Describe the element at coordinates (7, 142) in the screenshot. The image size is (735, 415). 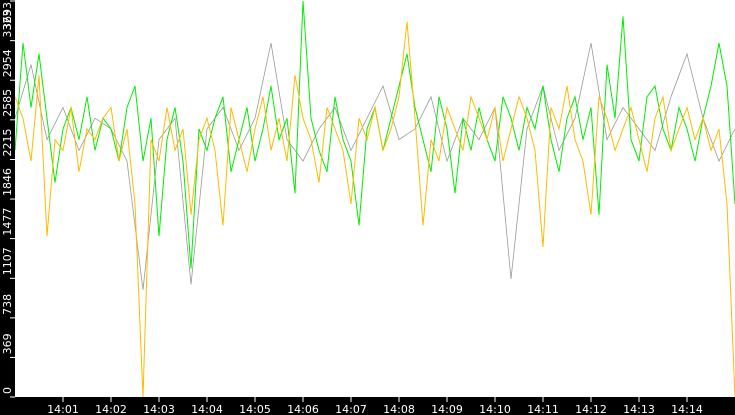
I see `y-tick-label: 2215` at that location.